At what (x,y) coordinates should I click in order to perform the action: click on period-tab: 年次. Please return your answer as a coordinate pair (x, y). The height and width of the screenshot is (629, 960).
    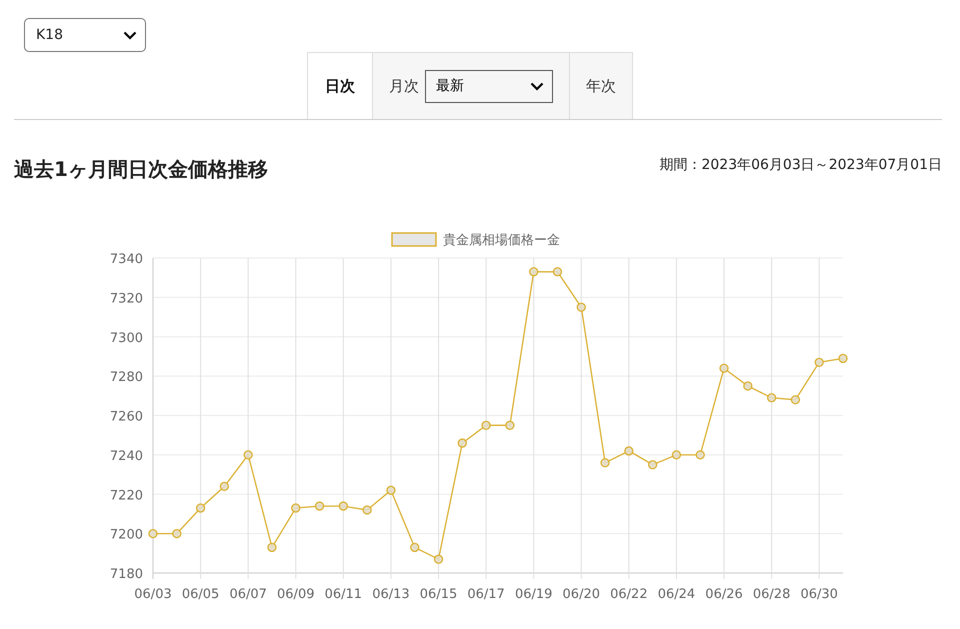
    Looking at the image, I should click on (601, 85).